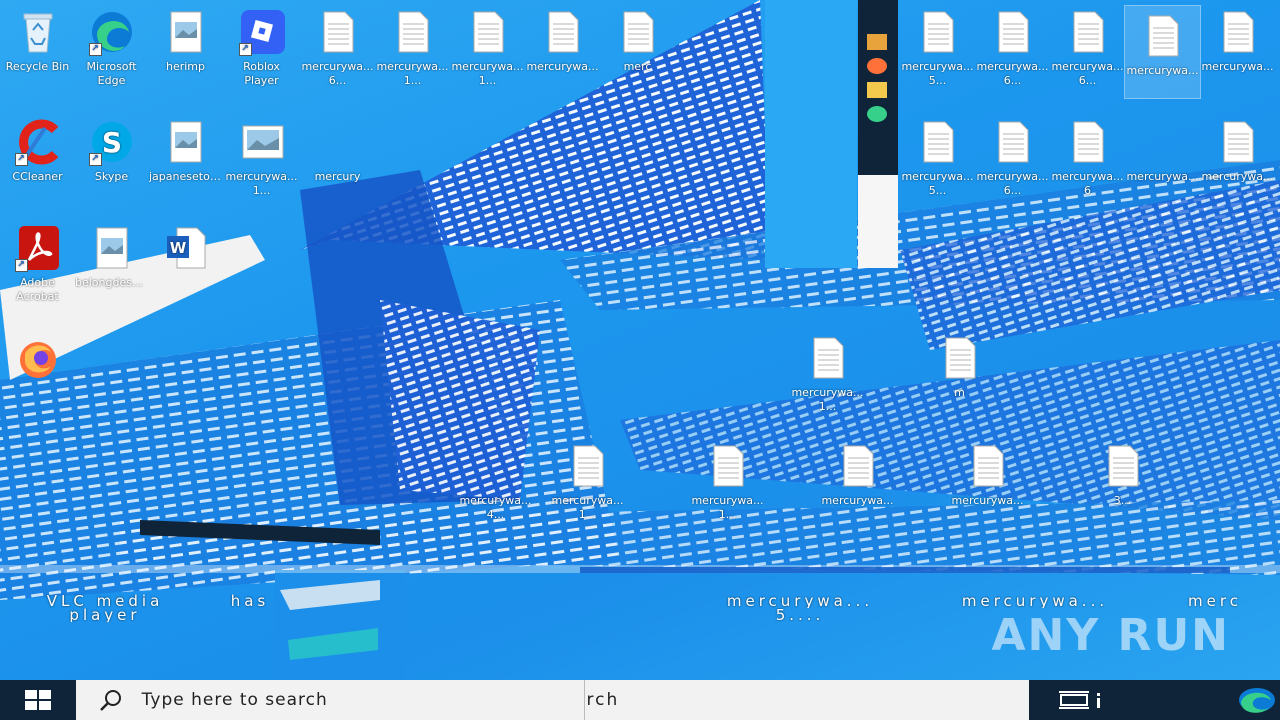 This screenshot has height=720, width=1280. I want to click on desktop-icon-word-document: W, so click(185, 264).